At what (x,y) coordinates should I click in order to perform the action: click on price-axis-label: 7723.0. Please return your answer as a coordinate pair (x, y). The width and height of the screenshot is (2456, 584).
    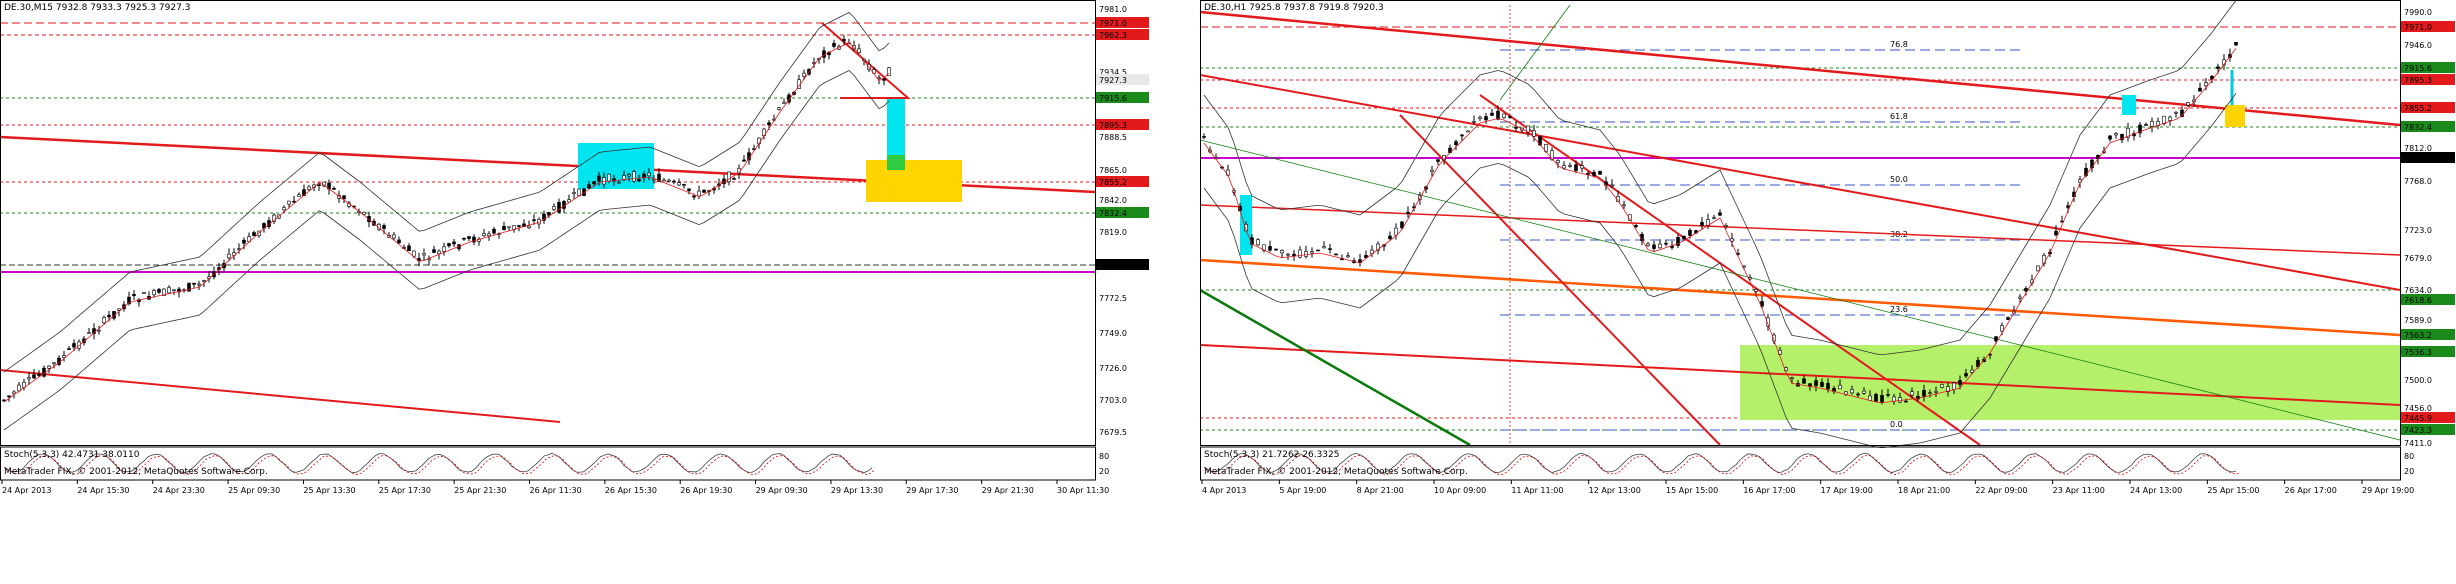
    Looking at the image, I should click on (2418, 230).